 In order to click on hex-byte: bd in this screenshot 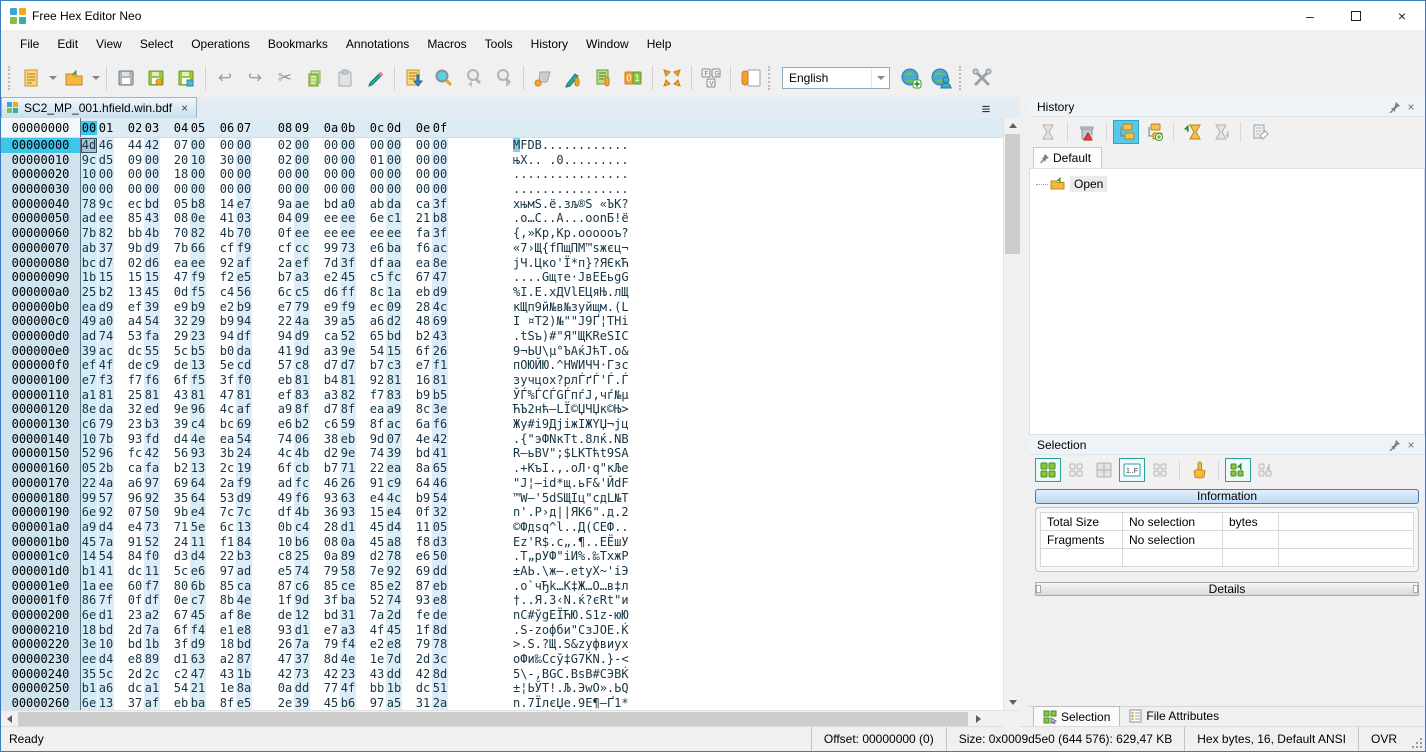, I will do `click(106, 630)`.